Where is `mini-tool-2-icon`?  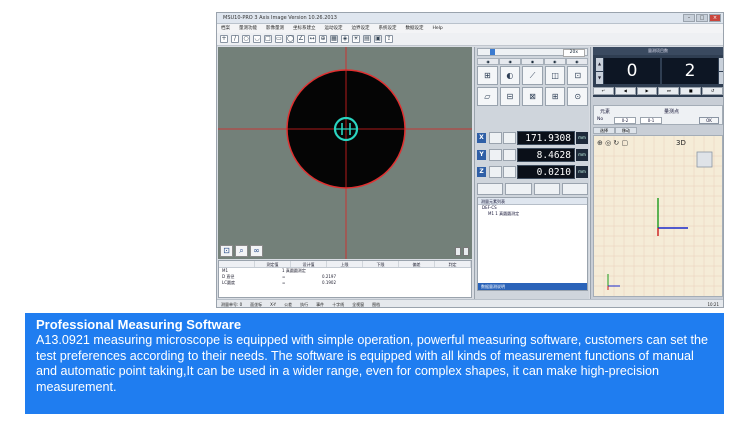
mini-tool-2-icon is located at coordinates (518, 189).